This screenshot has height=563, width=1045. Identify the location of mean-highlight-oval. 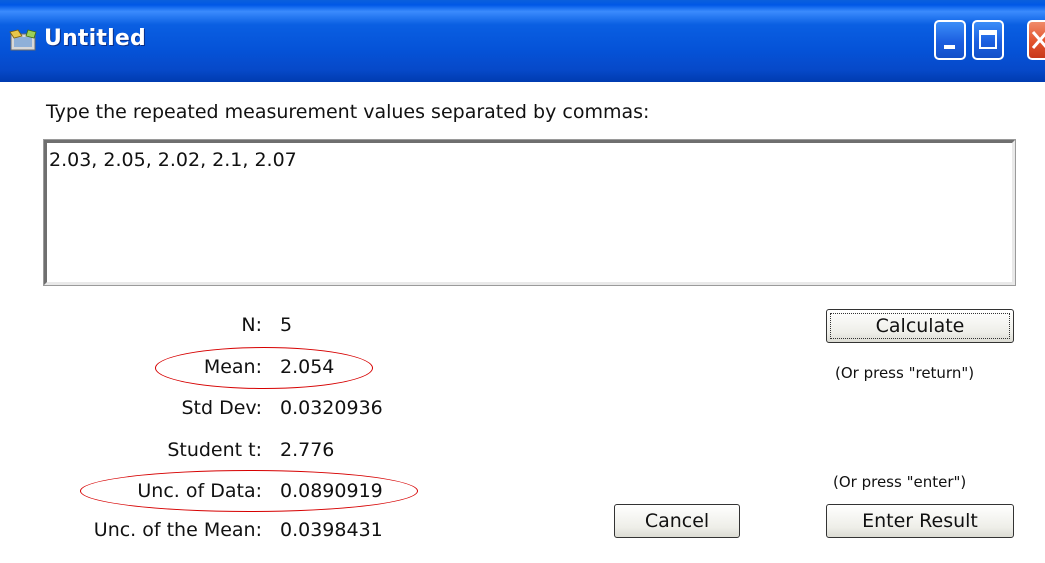
(264, 368).